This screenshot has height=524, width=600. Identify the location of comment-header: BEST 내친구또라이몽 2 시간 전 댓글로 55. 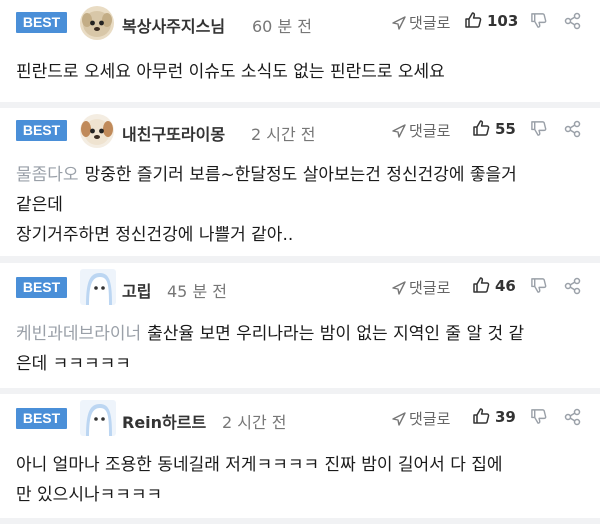
(300, 130).